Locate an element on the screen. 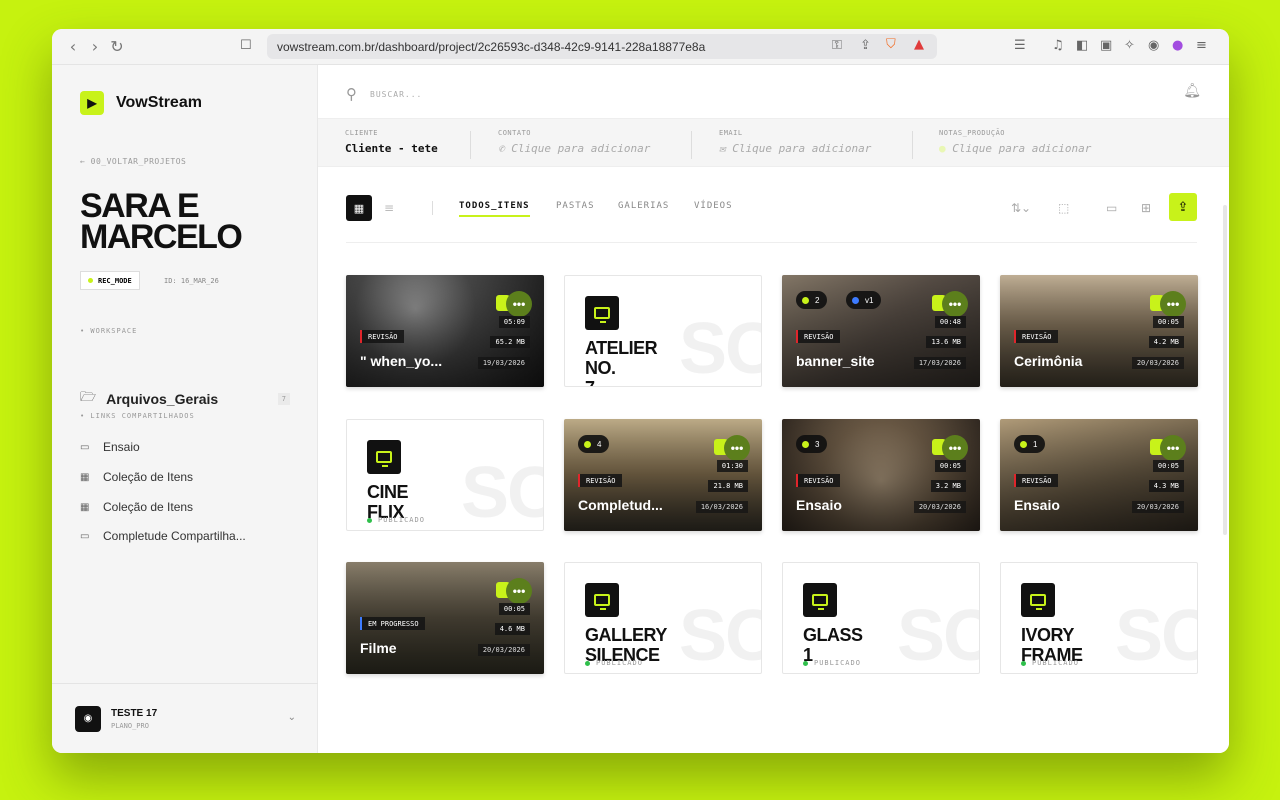 The image size is (1280, 800). item-date: 19/03/2026 is located at coordinates (503, 363).